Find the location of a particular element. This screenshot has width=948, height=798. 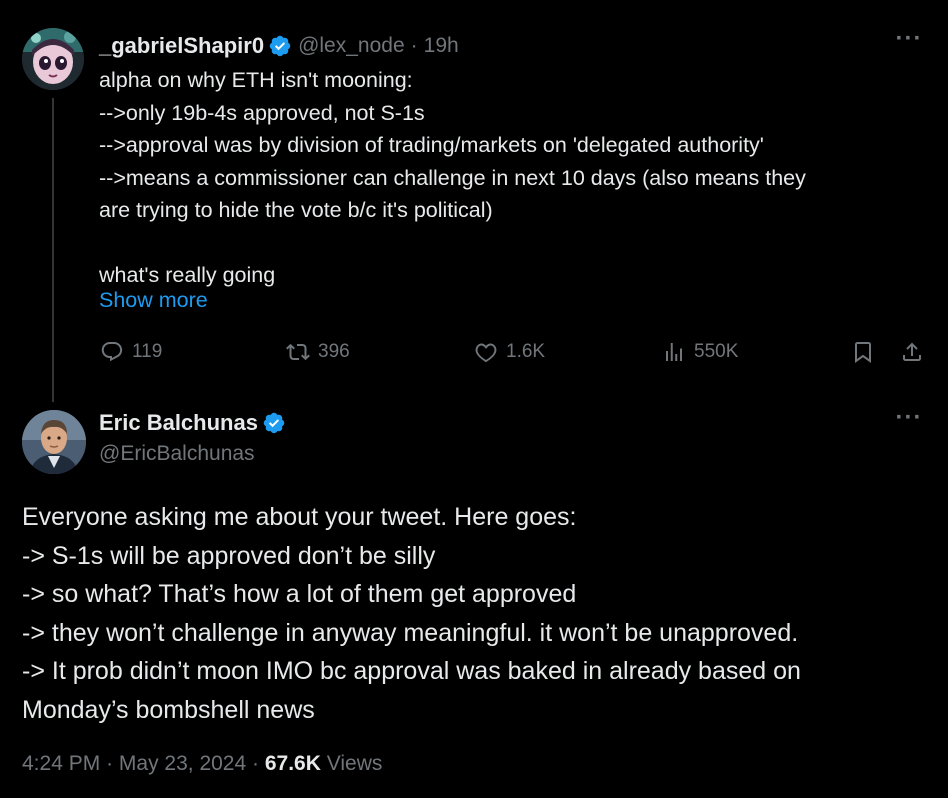

views-label: Views is located at coordinates (354, 763).